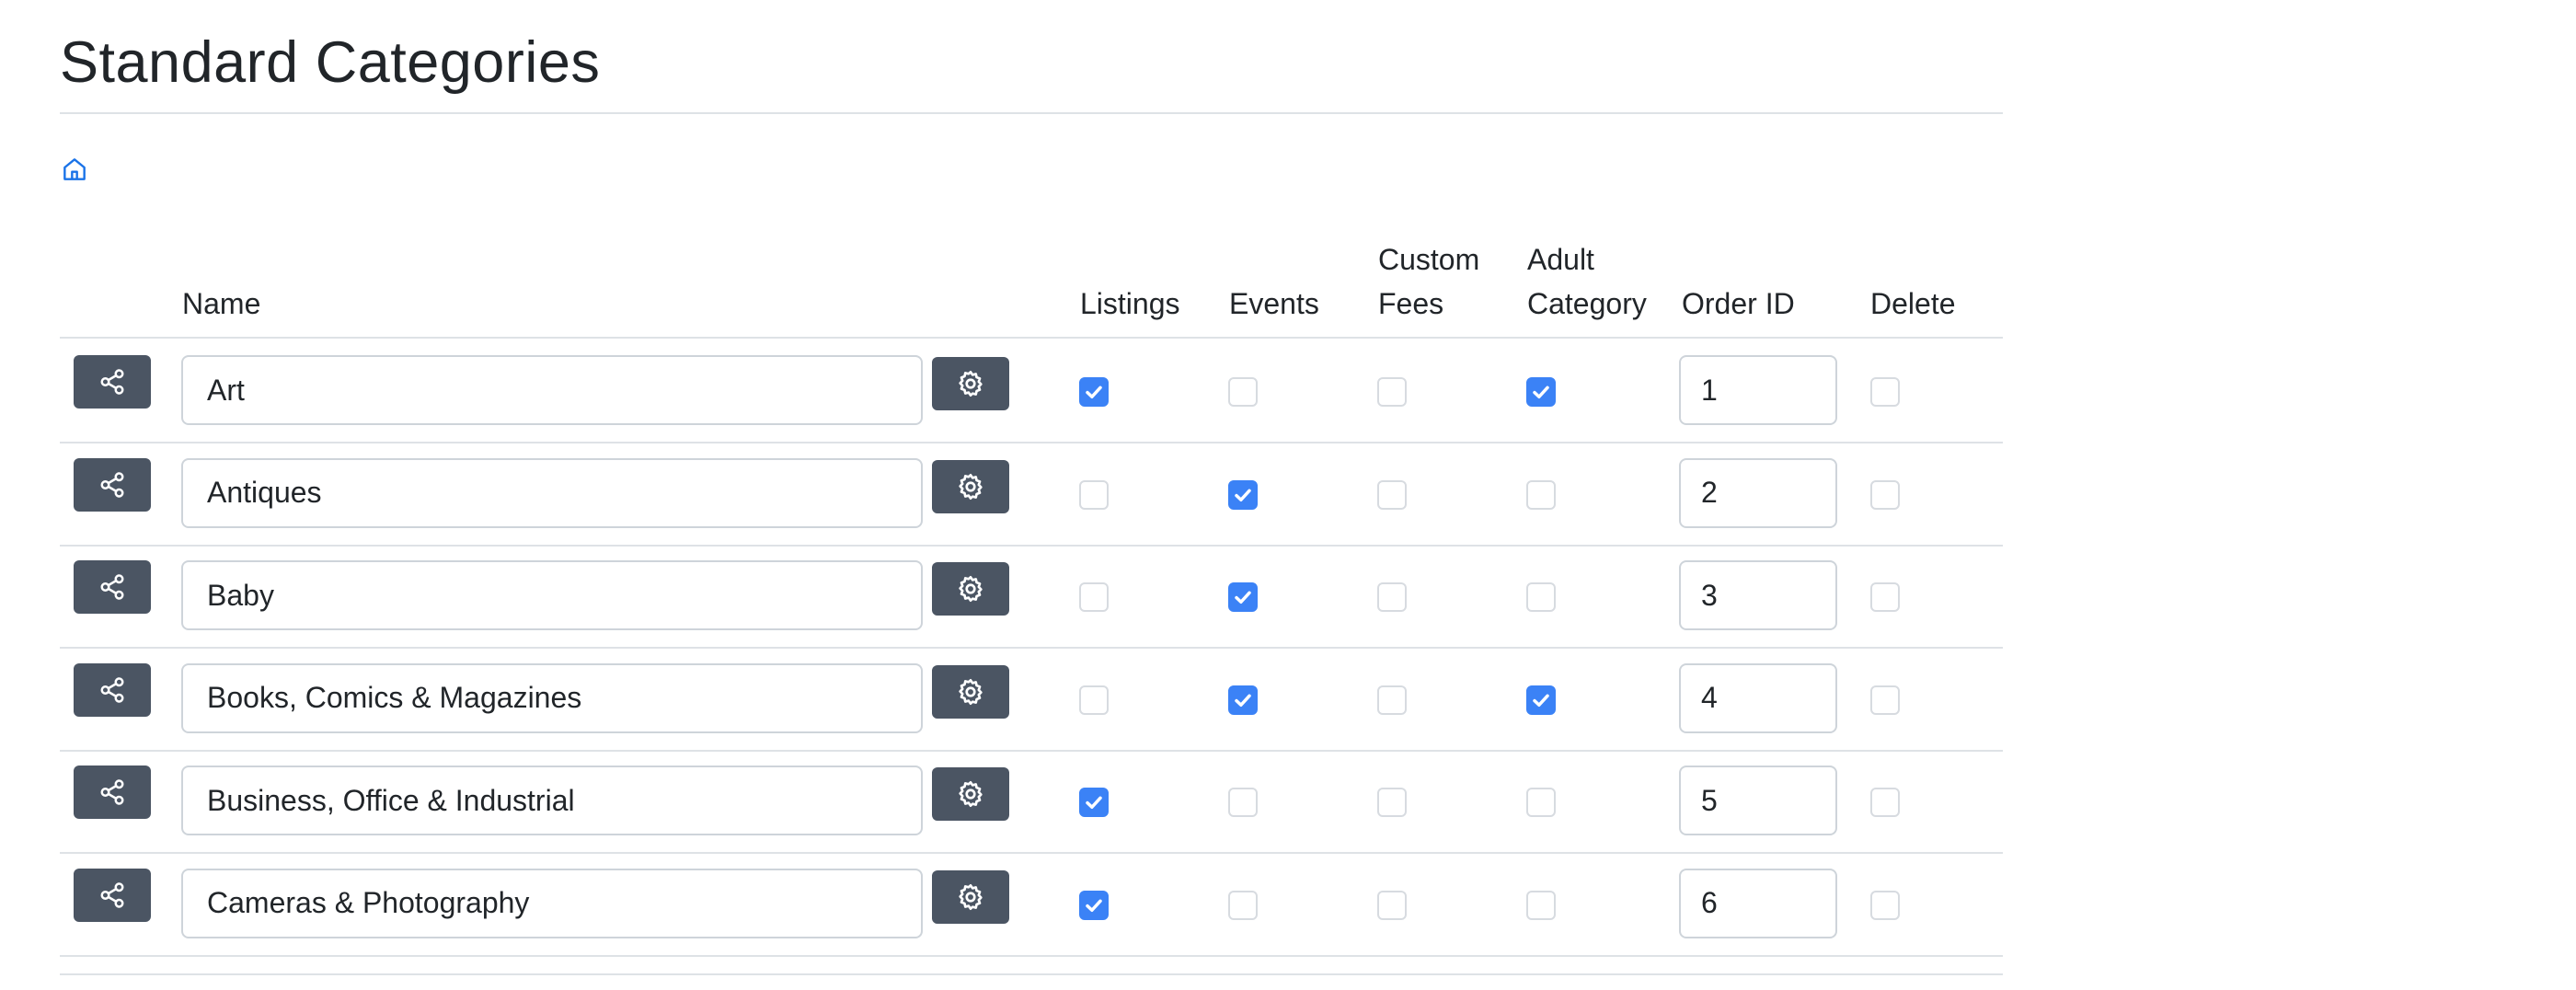  I want to click on title-divider, so click(1031, 113).